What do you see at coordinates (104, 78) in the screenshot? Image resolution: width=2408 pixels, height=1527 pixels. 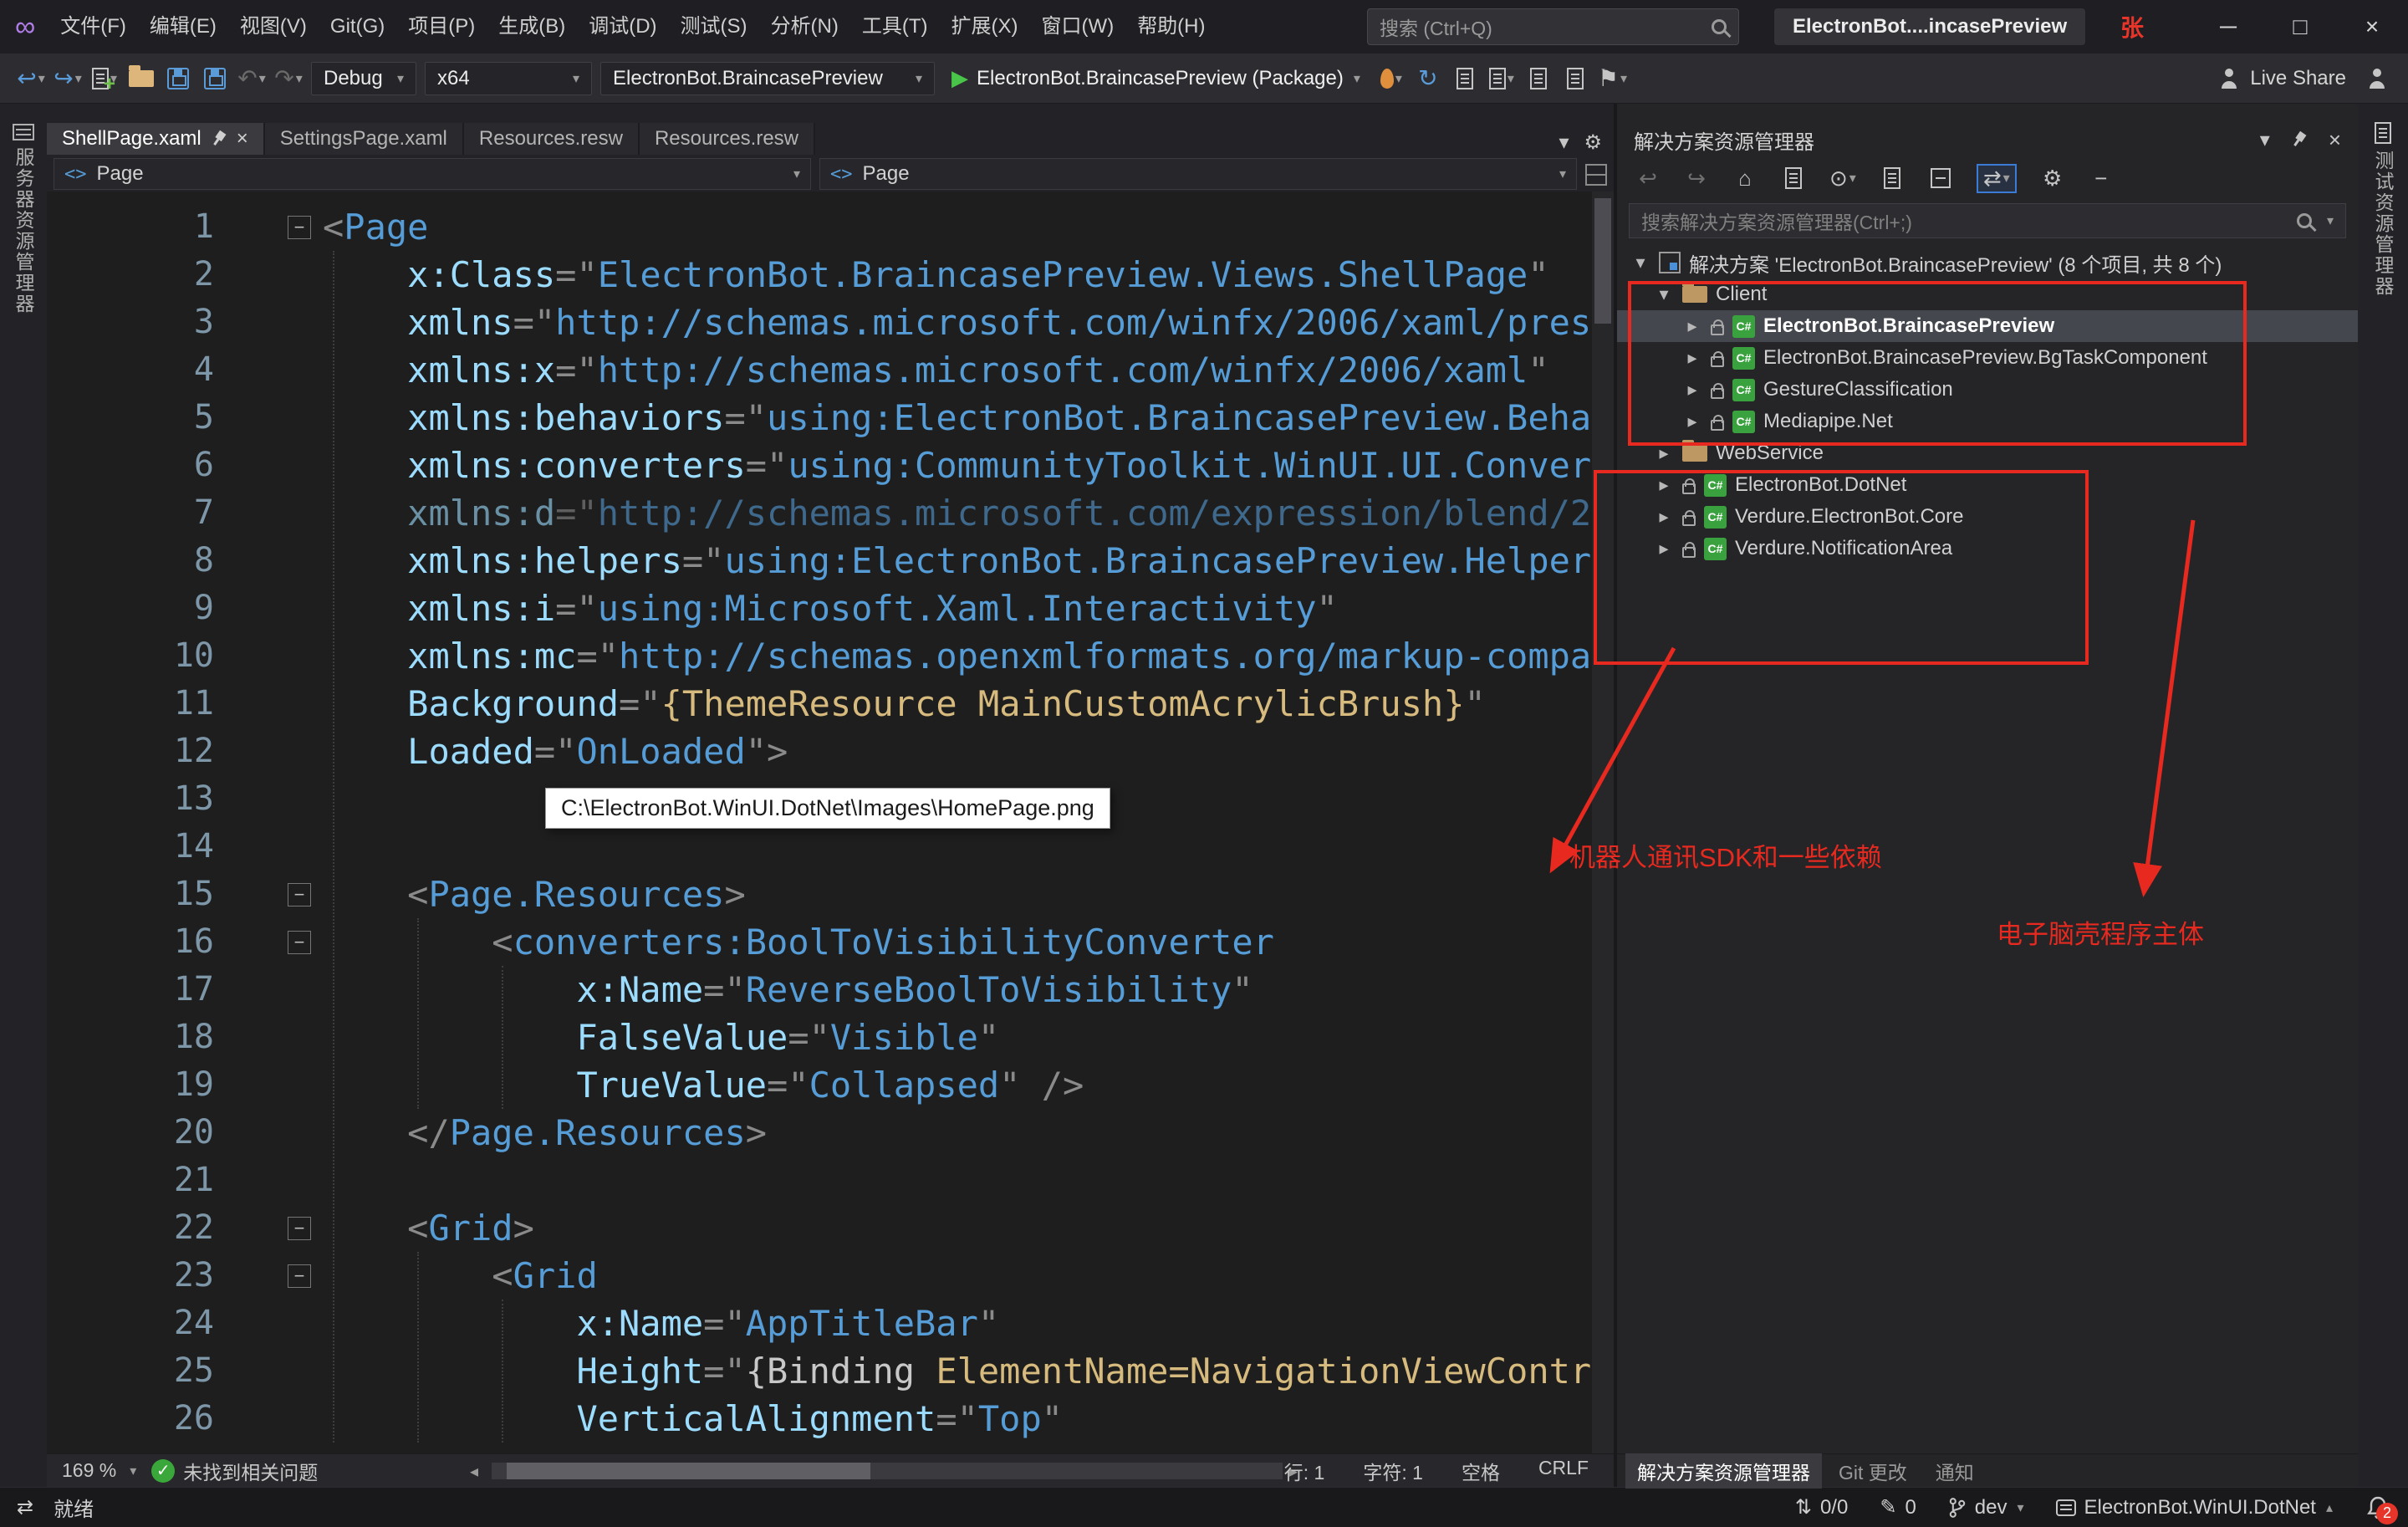 I see `new-file-icon: ▾` at bounding box center [104, 78].